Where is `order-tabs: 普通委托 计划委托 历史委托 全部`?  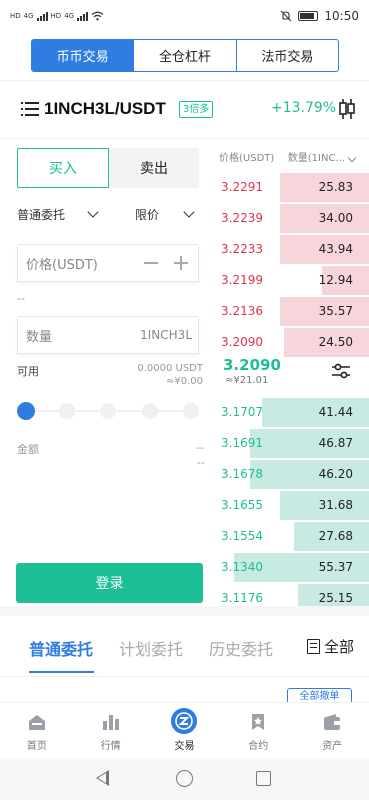
order-tabs: 普通委托 计划委托 历史委托 全部 is located at coordinates (184, 652).